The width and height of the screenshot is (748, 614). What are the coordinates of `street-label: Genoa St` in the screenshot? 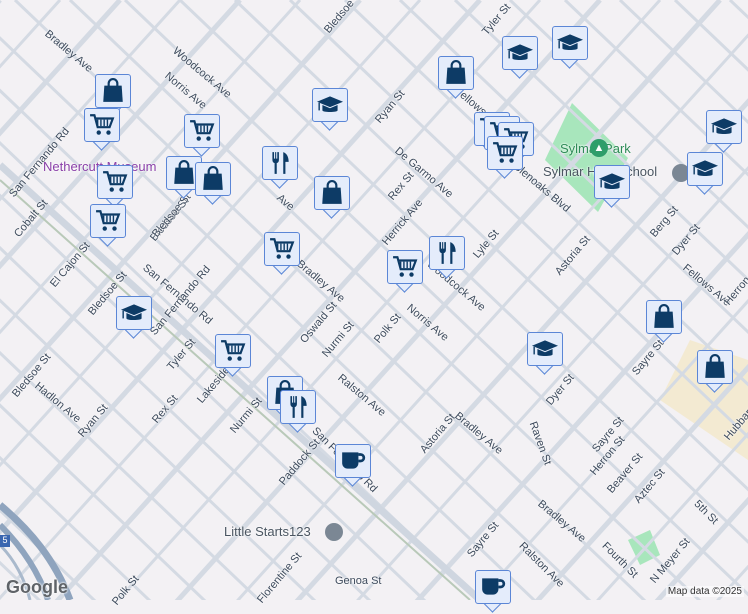 It's located at (358, 581).